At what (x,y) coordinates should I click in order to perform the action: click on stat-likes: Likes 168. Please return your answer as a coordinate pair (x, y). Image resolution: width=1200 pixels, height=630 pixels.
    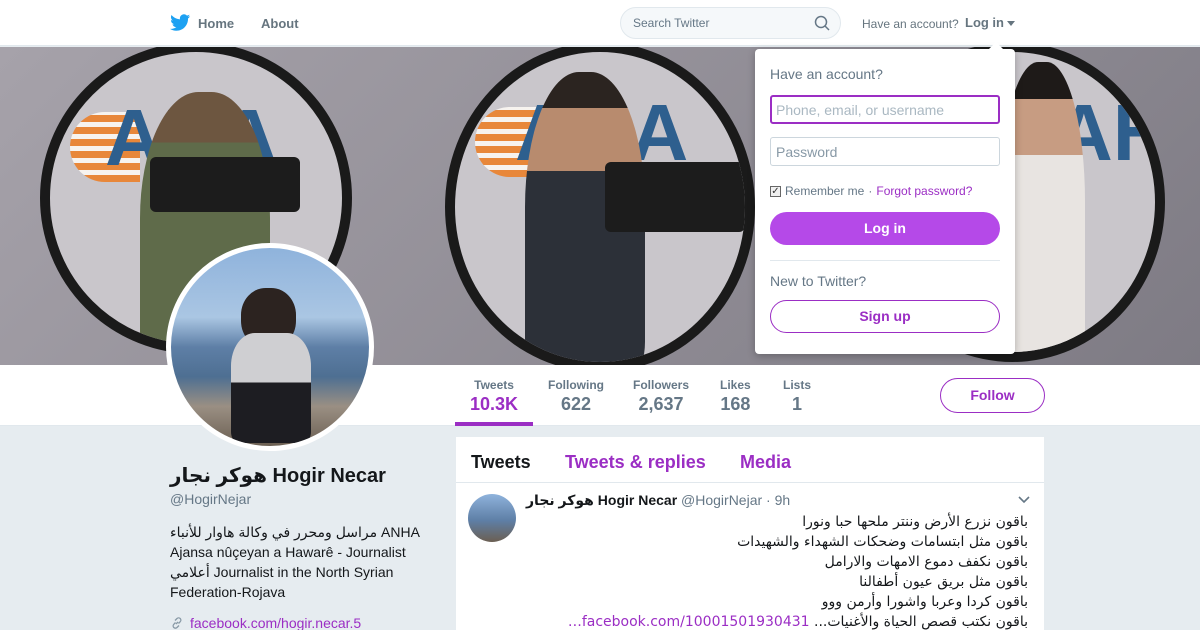
    Looking at the image, I should click on (735, 396).